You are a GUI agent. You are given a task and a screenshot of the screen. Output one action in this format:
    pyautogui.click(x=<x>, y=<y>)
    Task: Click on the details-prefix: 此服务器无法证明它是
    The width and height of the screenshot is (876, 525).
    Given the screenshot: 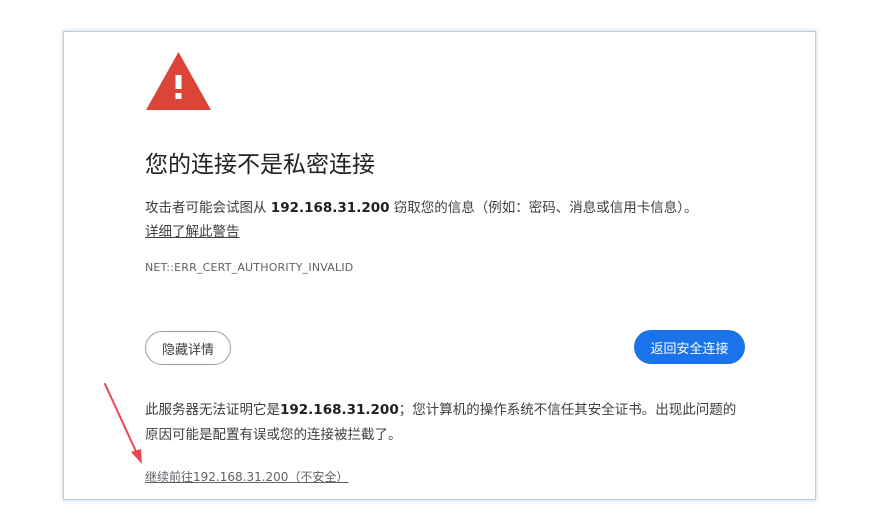 What is the action you would take?
    pyautogui.click(x=212, y=410)
    